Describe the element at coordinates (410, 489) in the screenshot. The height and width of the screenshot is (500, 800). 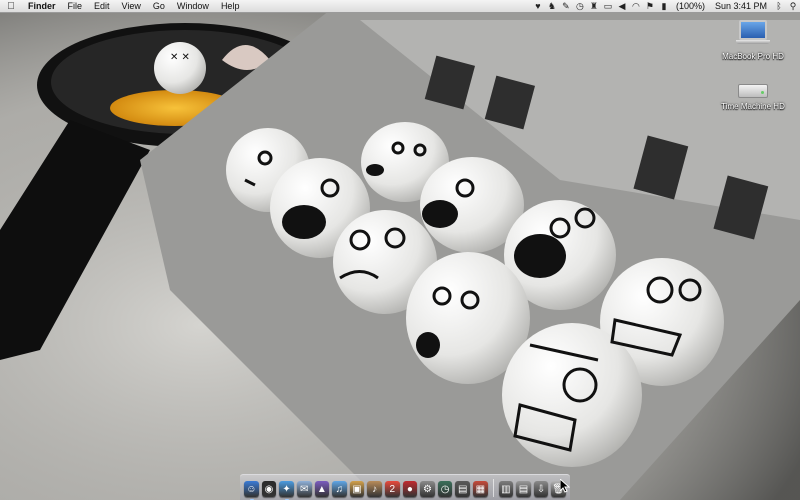
I see `dock-photo-booth-icon: ●` at that location.